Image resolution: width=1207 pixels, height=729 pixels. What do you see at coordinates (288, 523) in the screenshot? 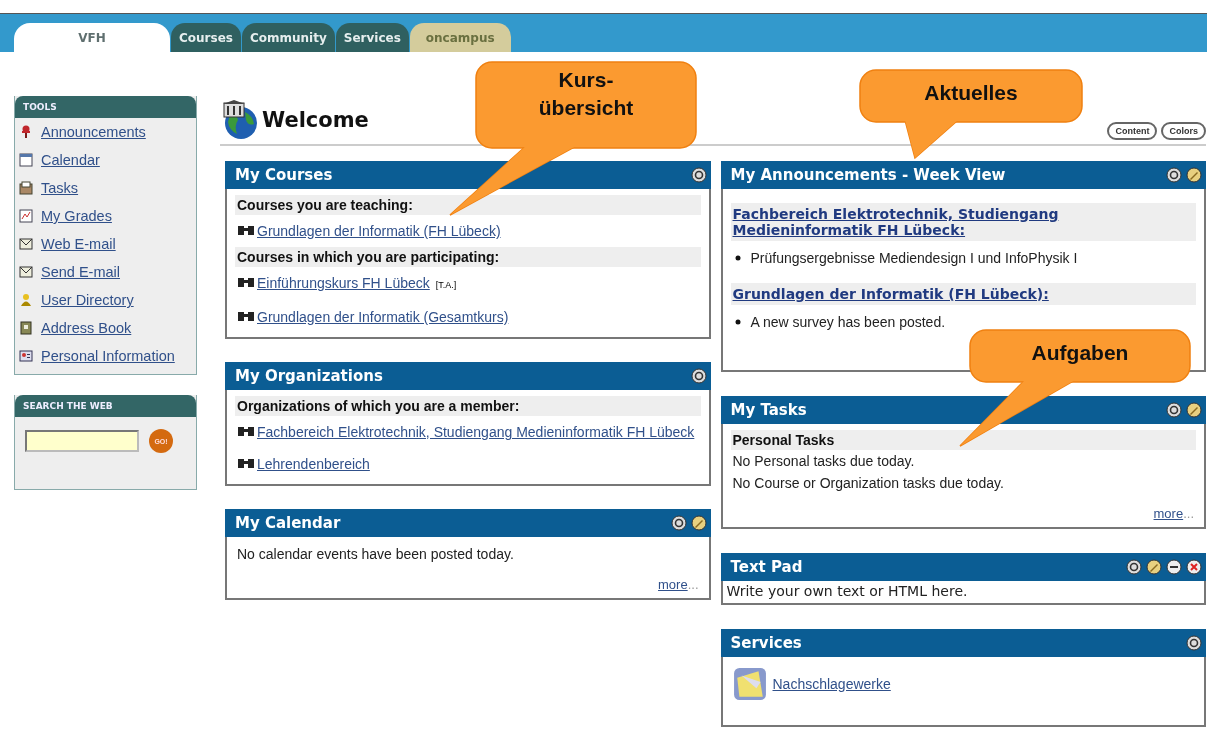
I see `module-title: My Calendar` at bounding box center [288, 523].